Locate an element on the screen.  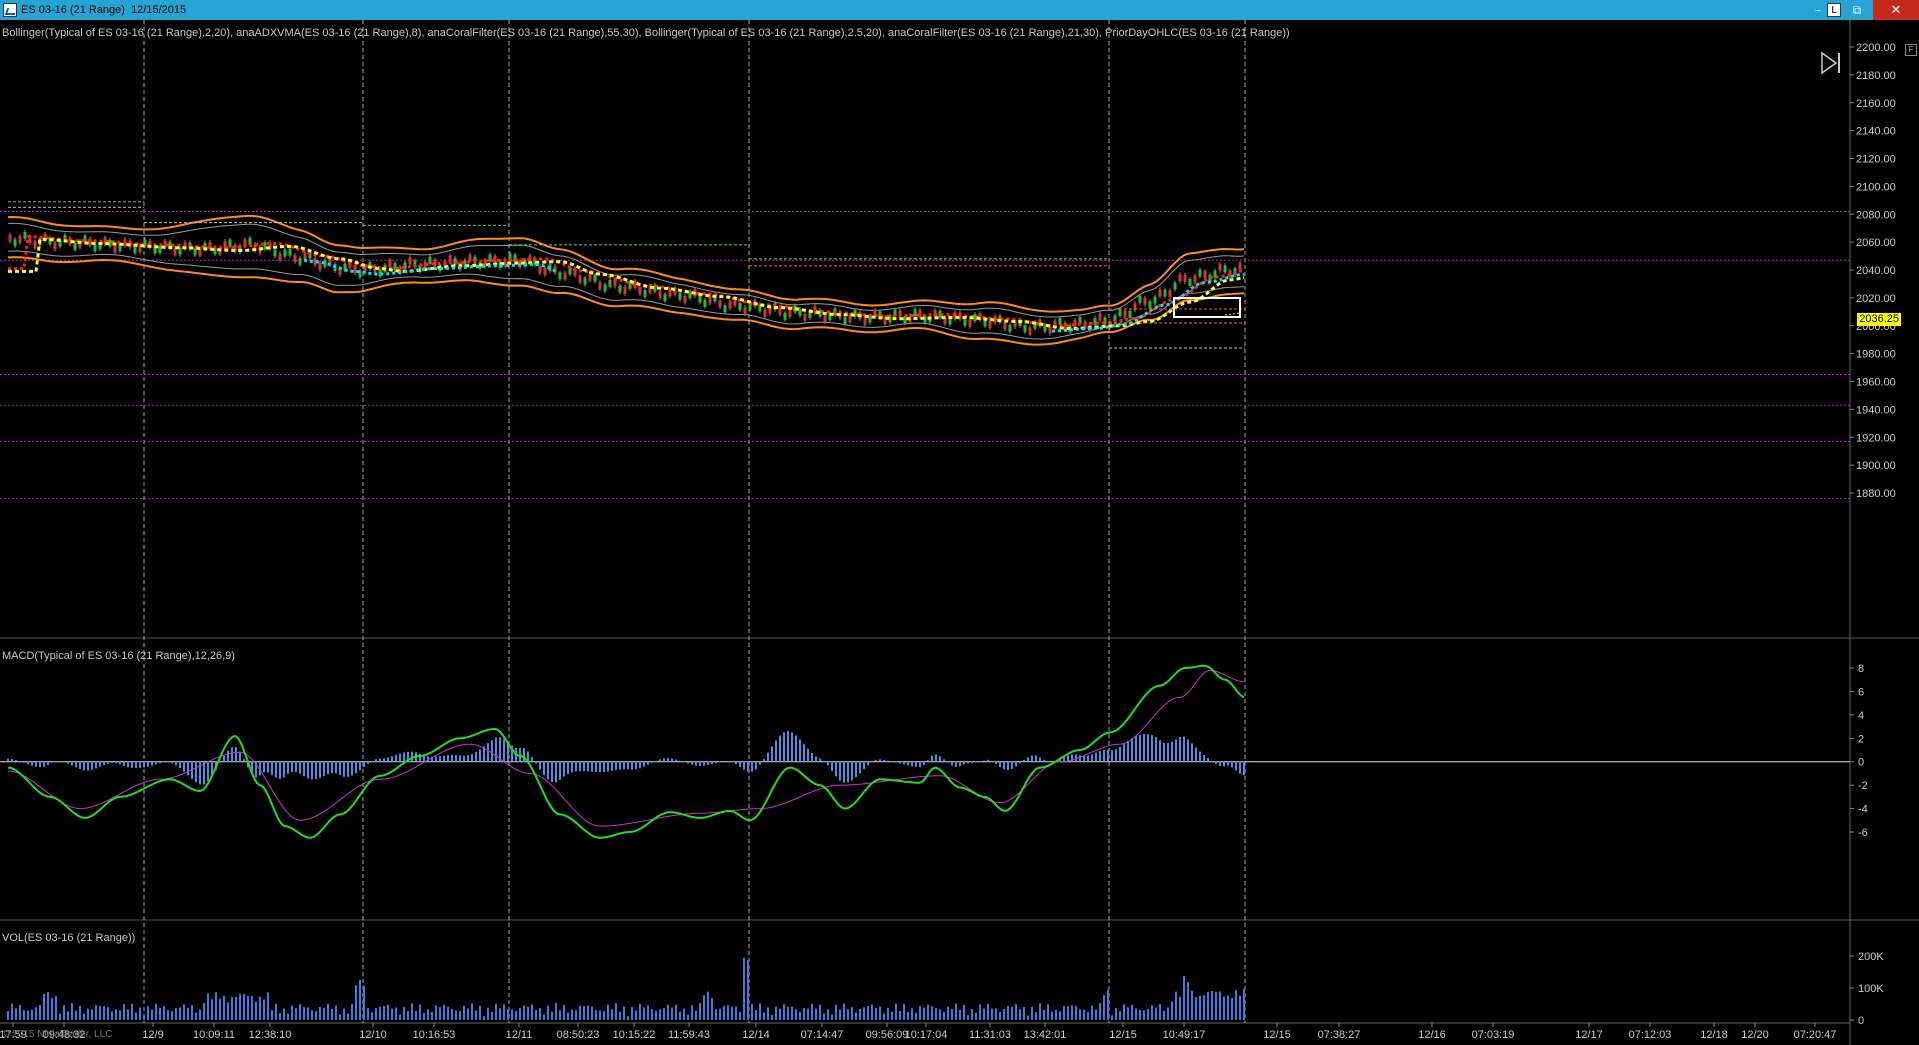
close-button: ✕ is located at coordinates (1896, 10).